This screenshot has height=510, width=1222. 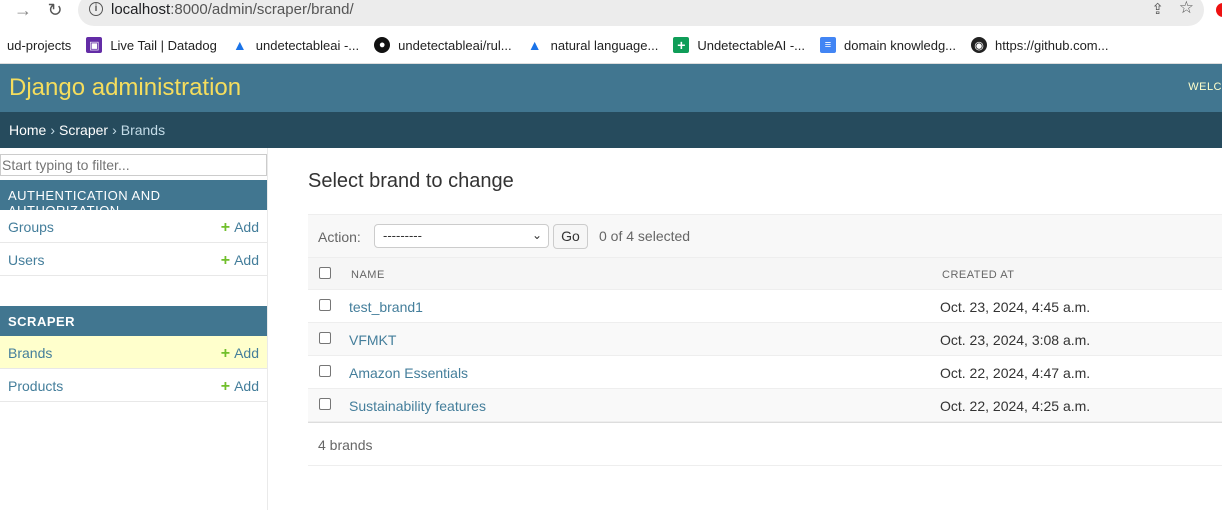 I want to click on column-header-name: NAME, so click(x=368, y=275).